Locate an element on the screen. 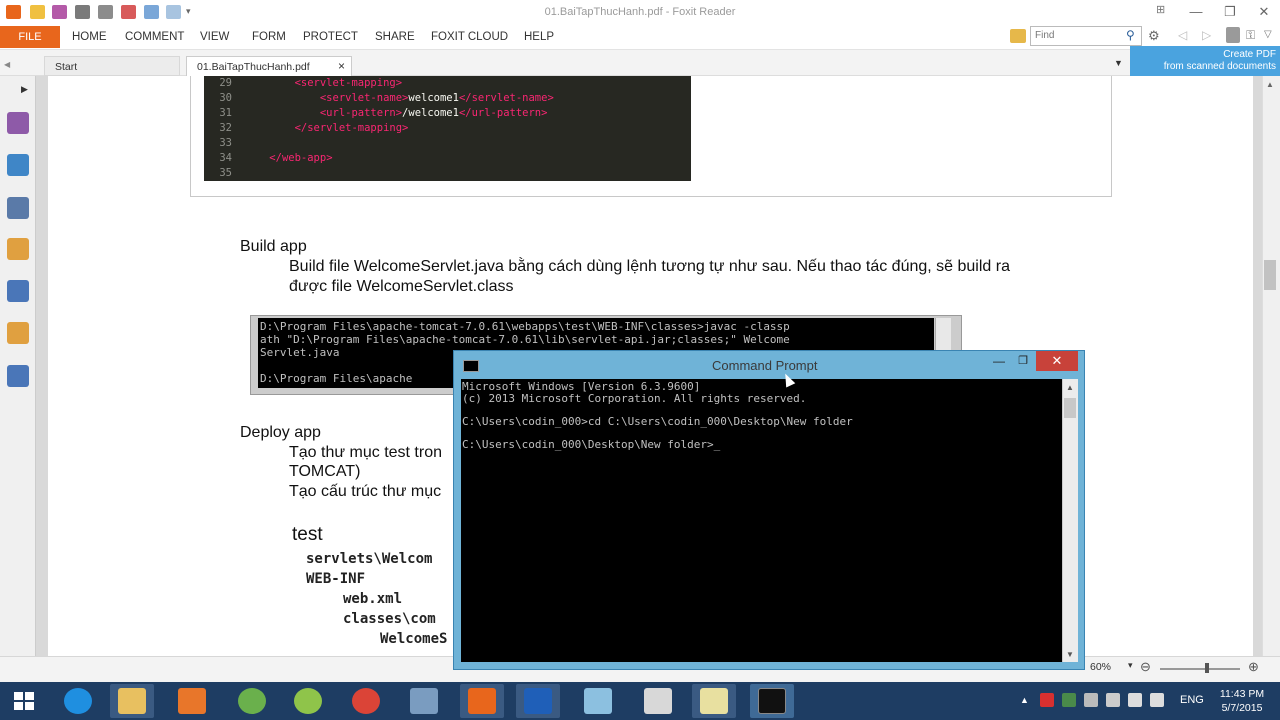 The height and width of the screenshot is (720, 1280). cmd-scroll-up-icon: ▲ is located at coordinates (1070, 387).